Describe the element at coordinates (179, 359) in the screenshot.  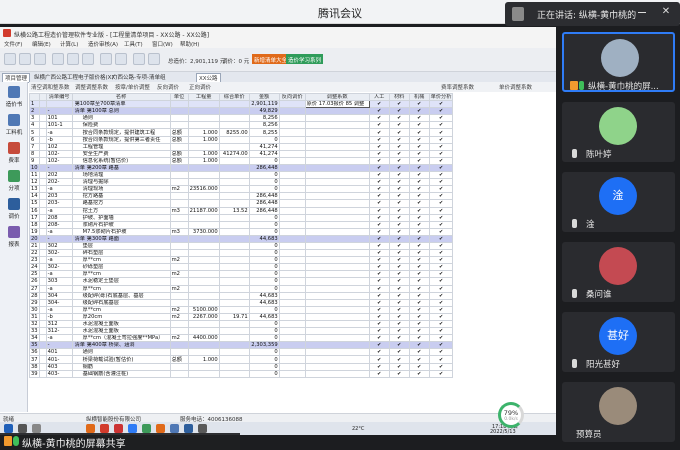
I see `item-unit: 总额` at that location.